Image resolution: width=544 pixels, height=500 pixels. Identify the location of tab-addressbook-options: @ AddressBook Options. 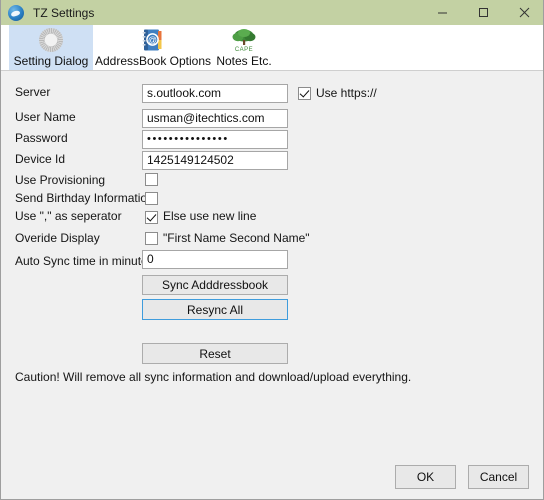
(153, 47).